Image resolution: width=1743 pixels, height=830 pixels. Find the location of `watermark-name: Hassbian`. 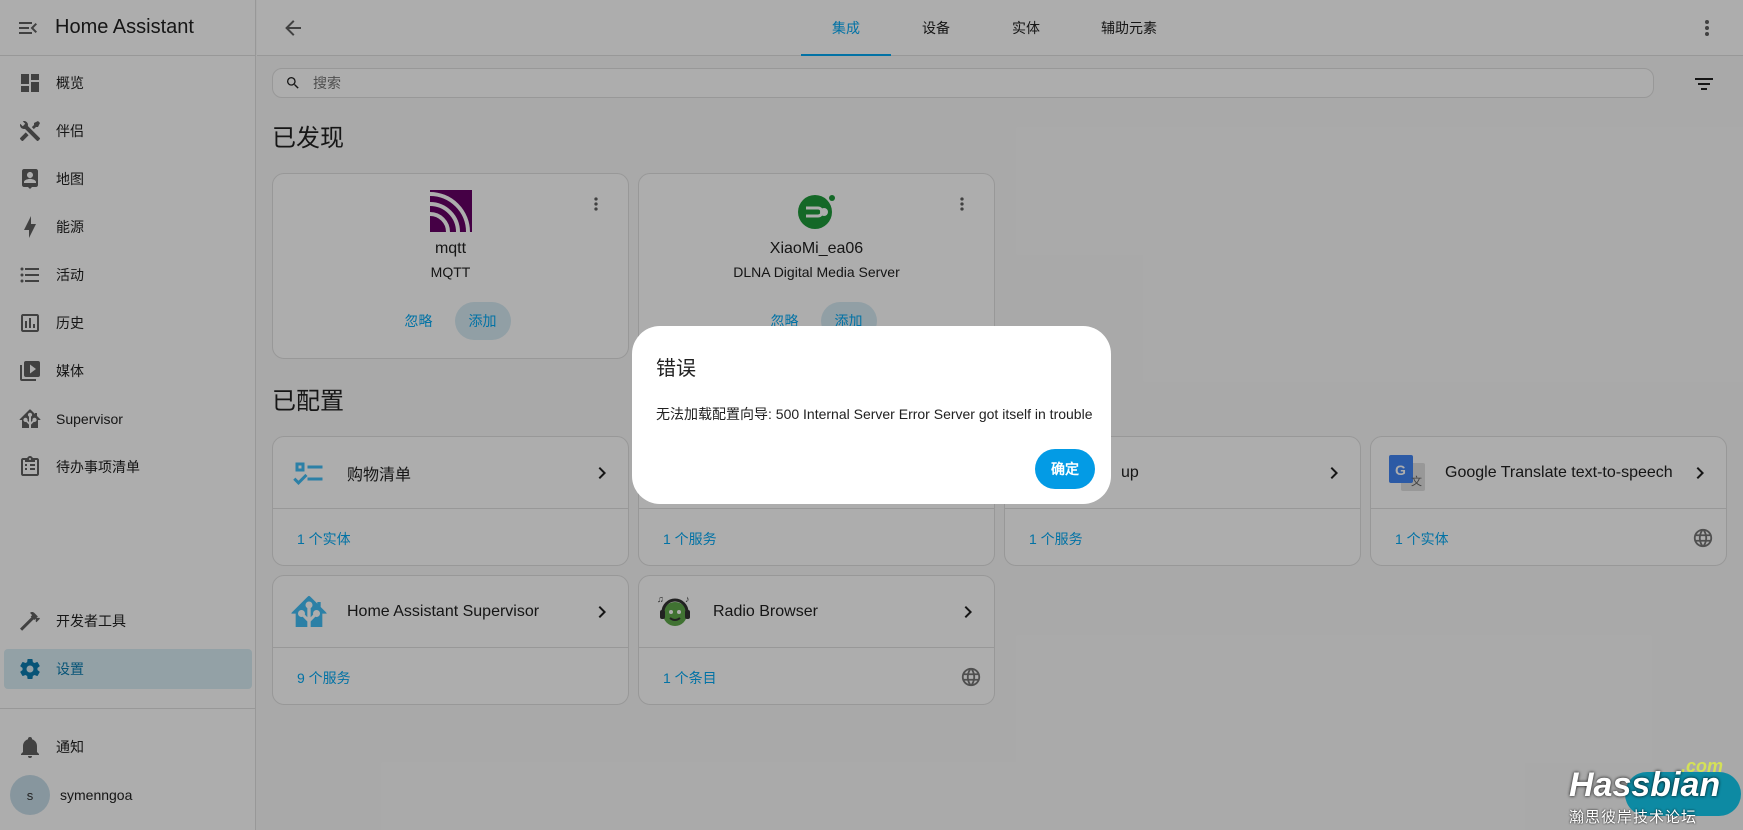

watermark-name: Hassbian is located at coordinates (1645, 785).